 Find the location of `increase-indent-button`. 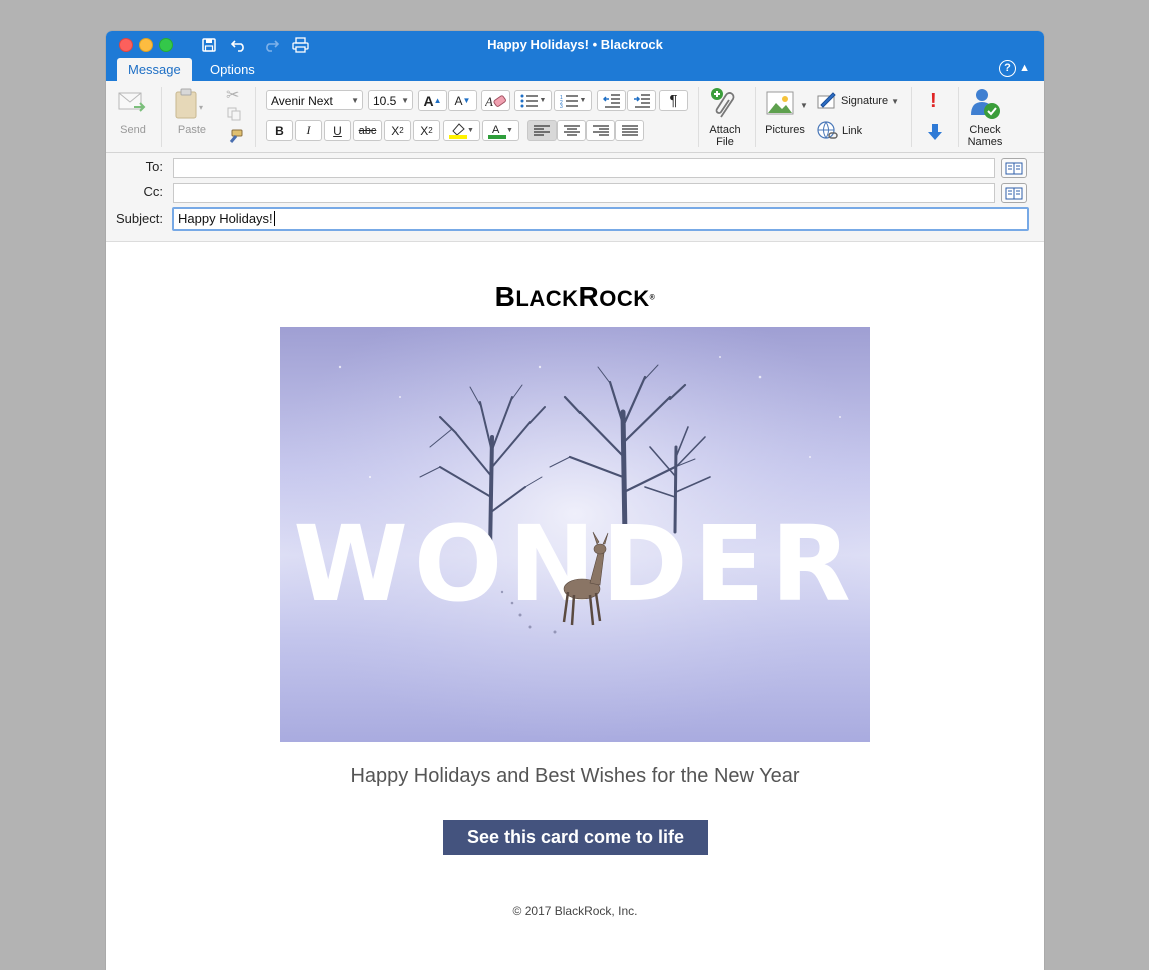

increase-indent-button is located at coordinates (641, 100).